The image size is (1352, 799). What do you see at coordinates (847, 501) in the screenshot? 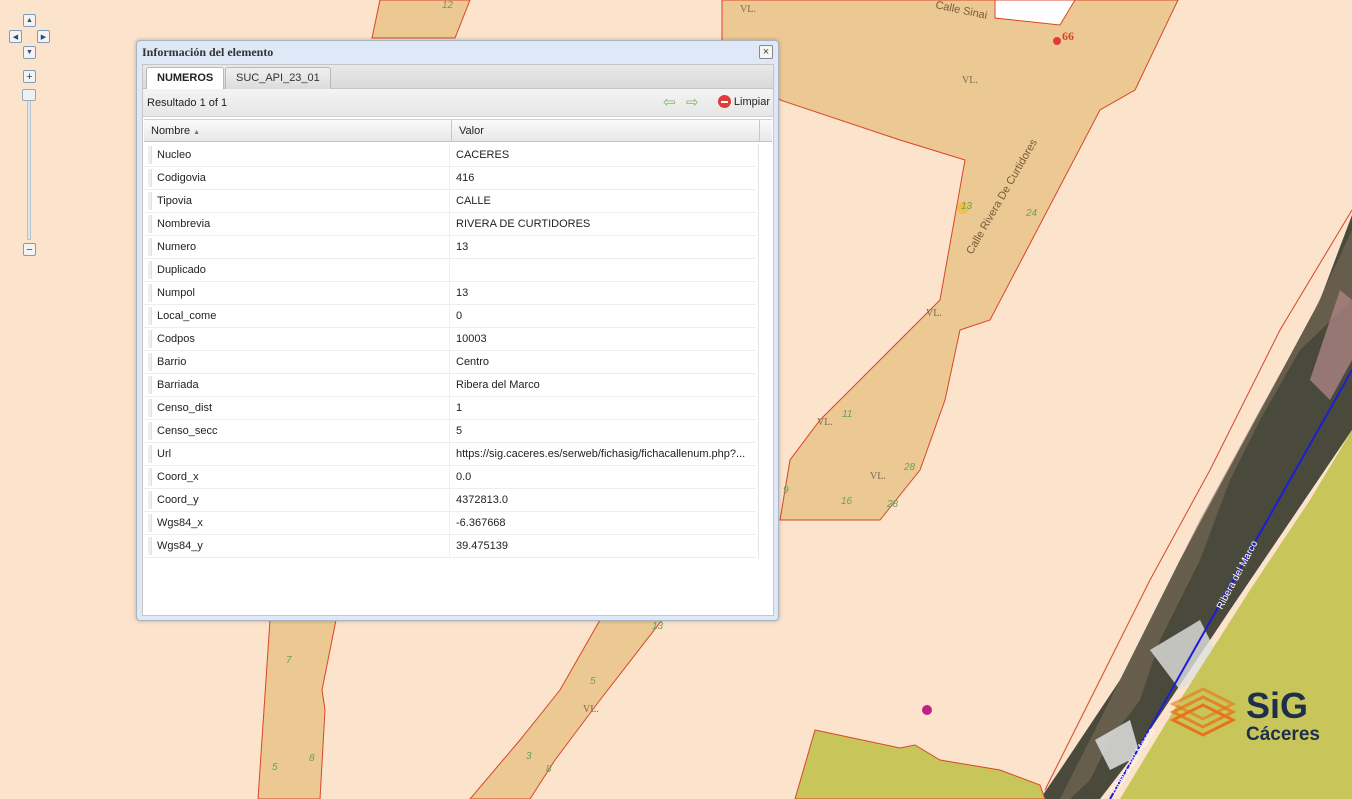
I see `map-parcel-number: 16` at bounding box center [847, 501].